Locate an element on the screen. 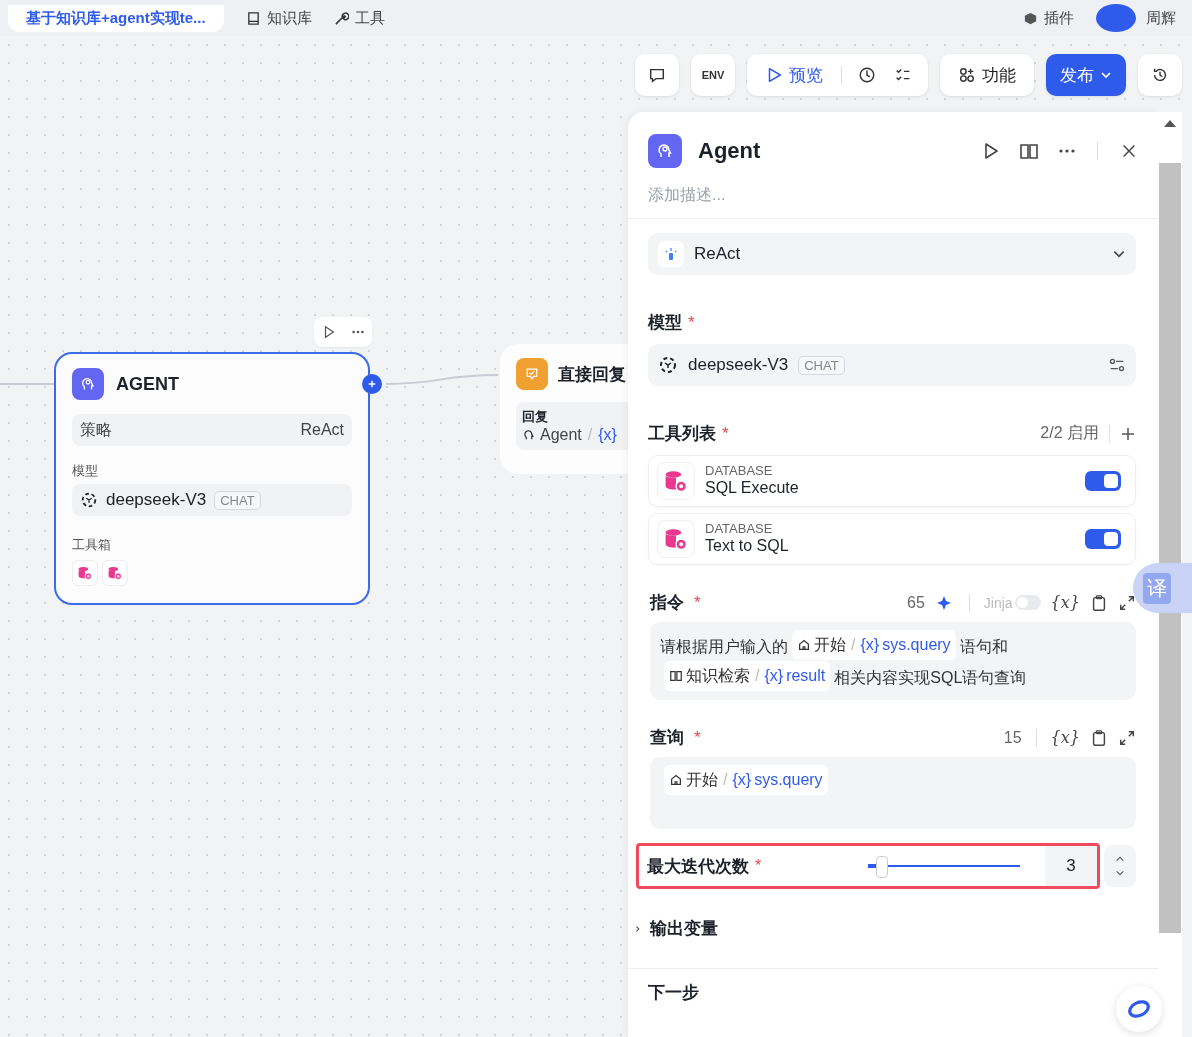 This screenshot has width=1192, height=1037. close-icon is located at coordinates (1129, 151).